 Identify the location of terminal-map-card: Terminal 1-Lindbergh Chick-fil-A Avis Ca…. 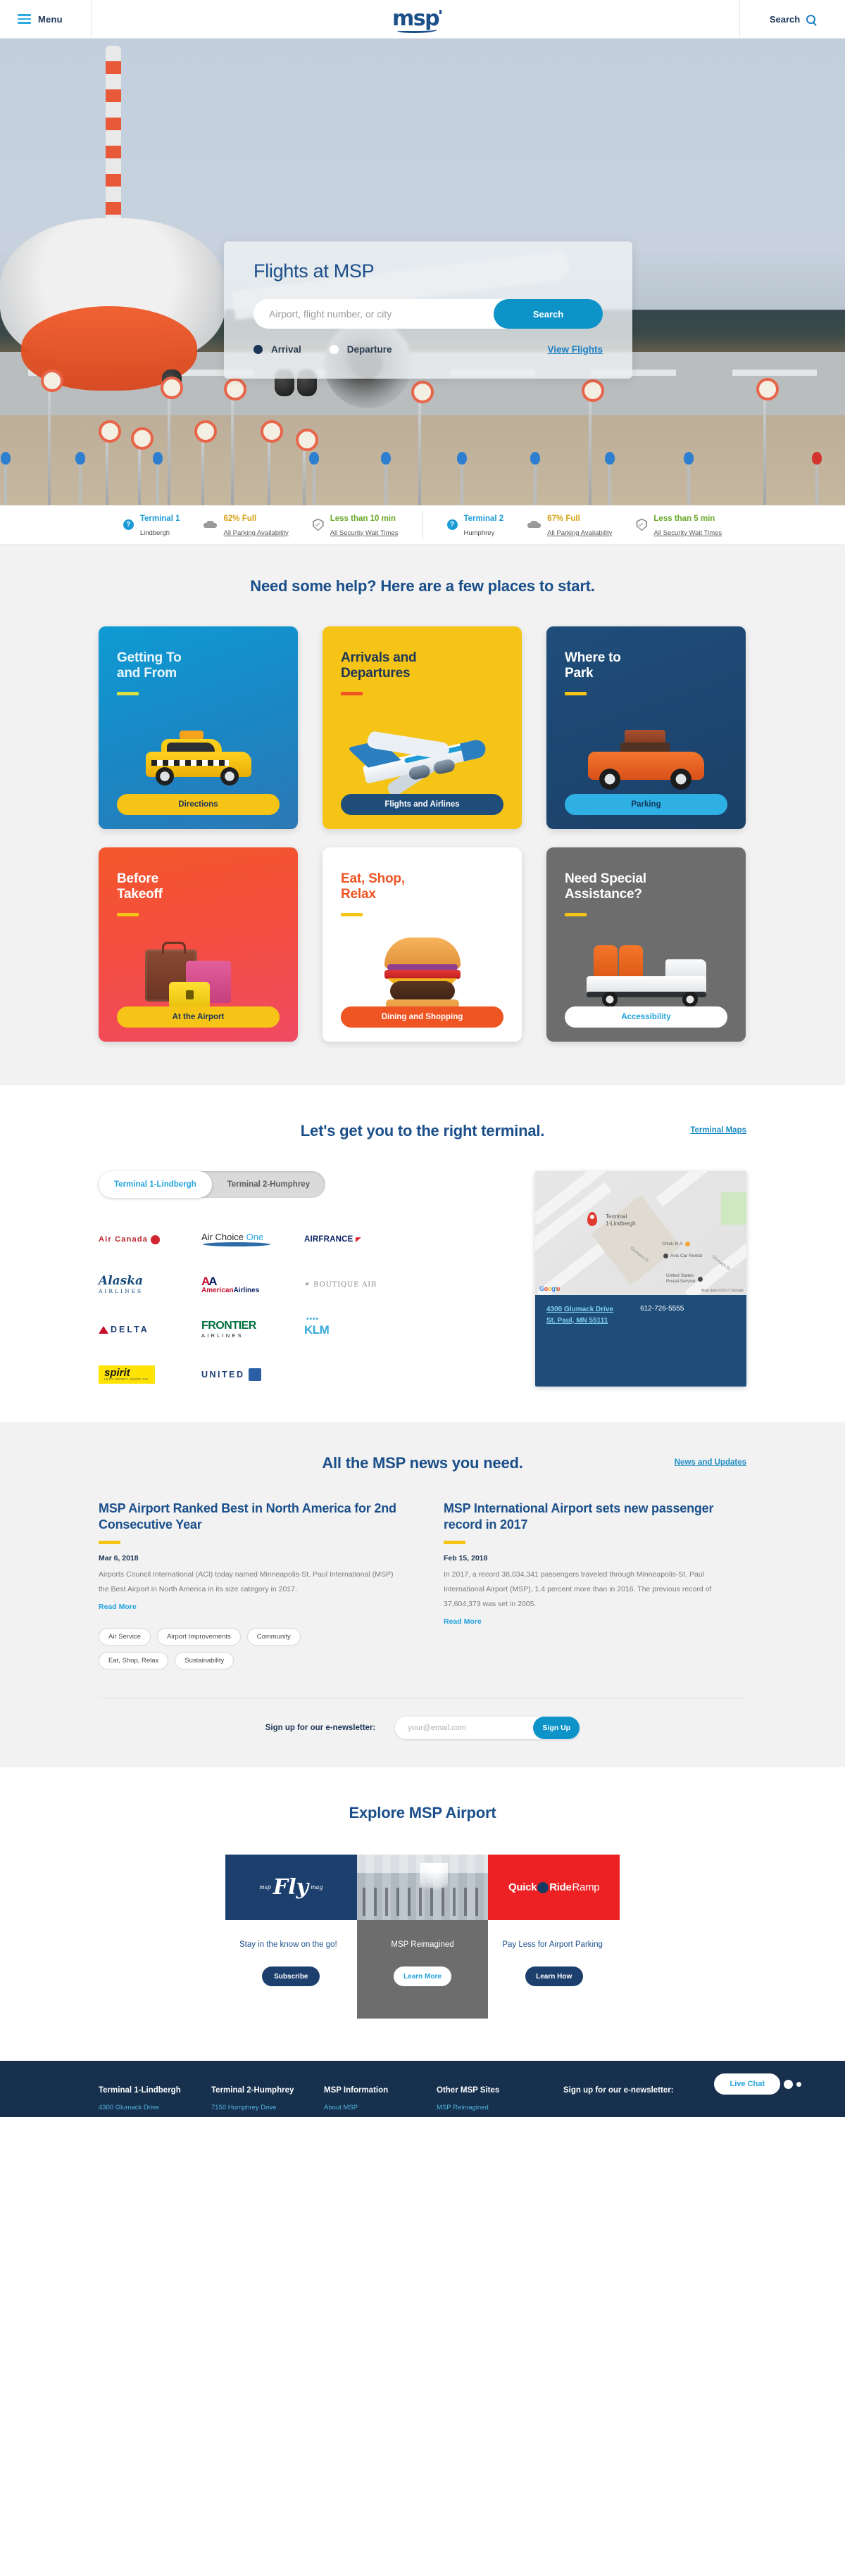
(640, 1279).